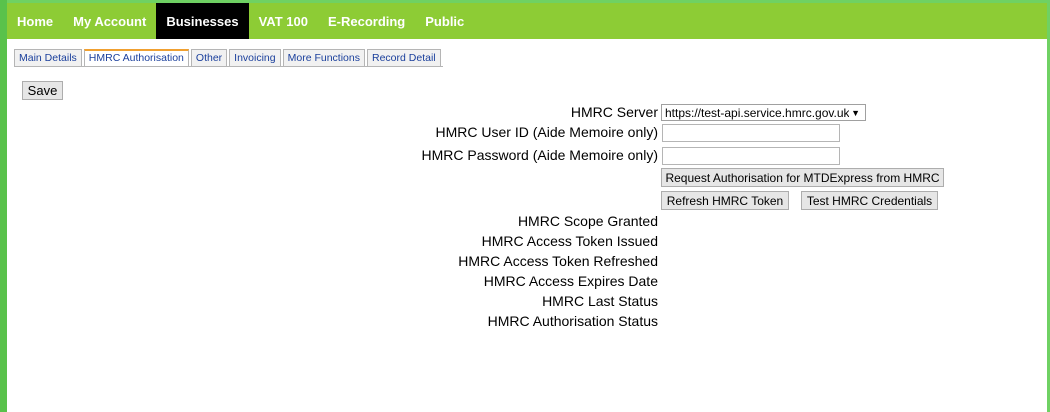 The width and height of the screenshot is (1050, 412). What do you see at coordinates (751, 133) in the screenshot?
I see `hmrc-user-id-input` at bounding box center [751, 133].